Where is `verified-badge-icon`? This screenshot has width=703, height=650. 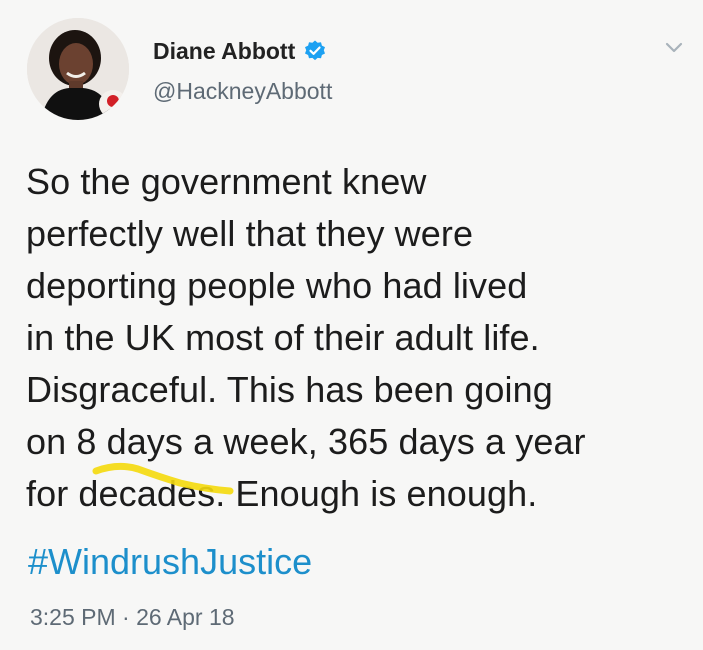
verified-badge-icon is located at coordinates (315, 51).